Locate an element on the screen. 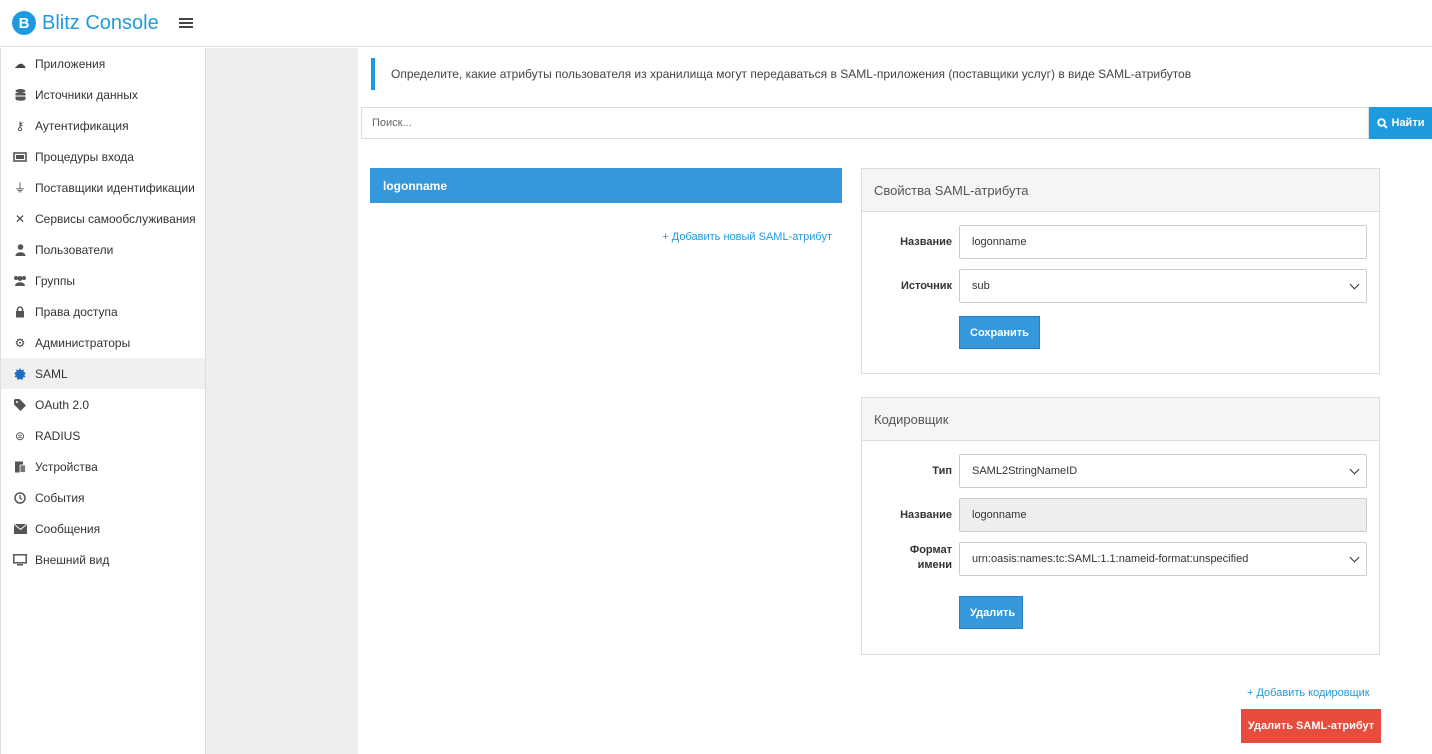 The image size is (1432, 754). field-label: Тип is located at coordinates (942, 470).